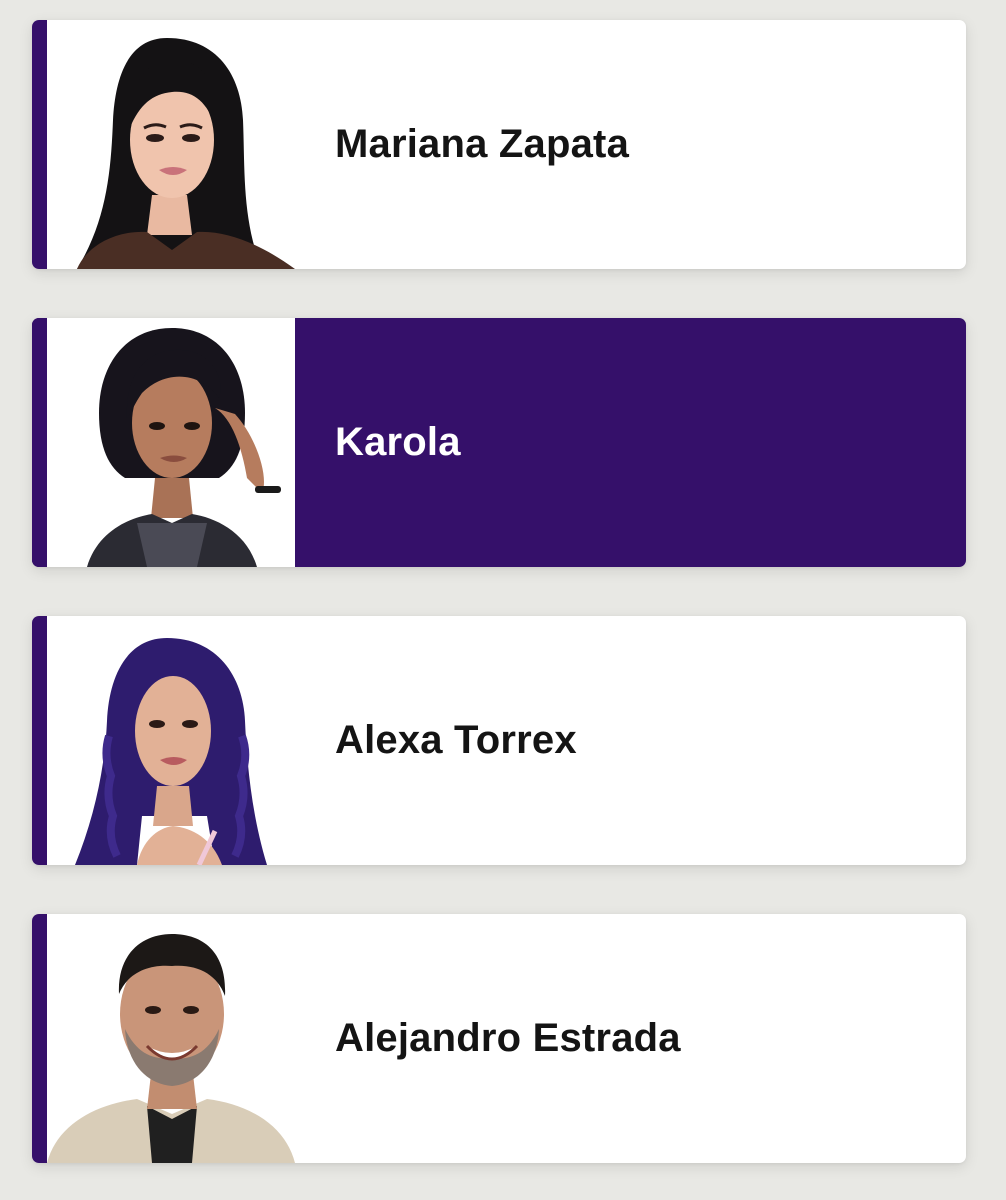 The height and width of the screenshot is (1200, 1006). Describe the element at coordinates (456, 740) in the screenshot. I see `contestant-name: Alexa Torrex` at that location.